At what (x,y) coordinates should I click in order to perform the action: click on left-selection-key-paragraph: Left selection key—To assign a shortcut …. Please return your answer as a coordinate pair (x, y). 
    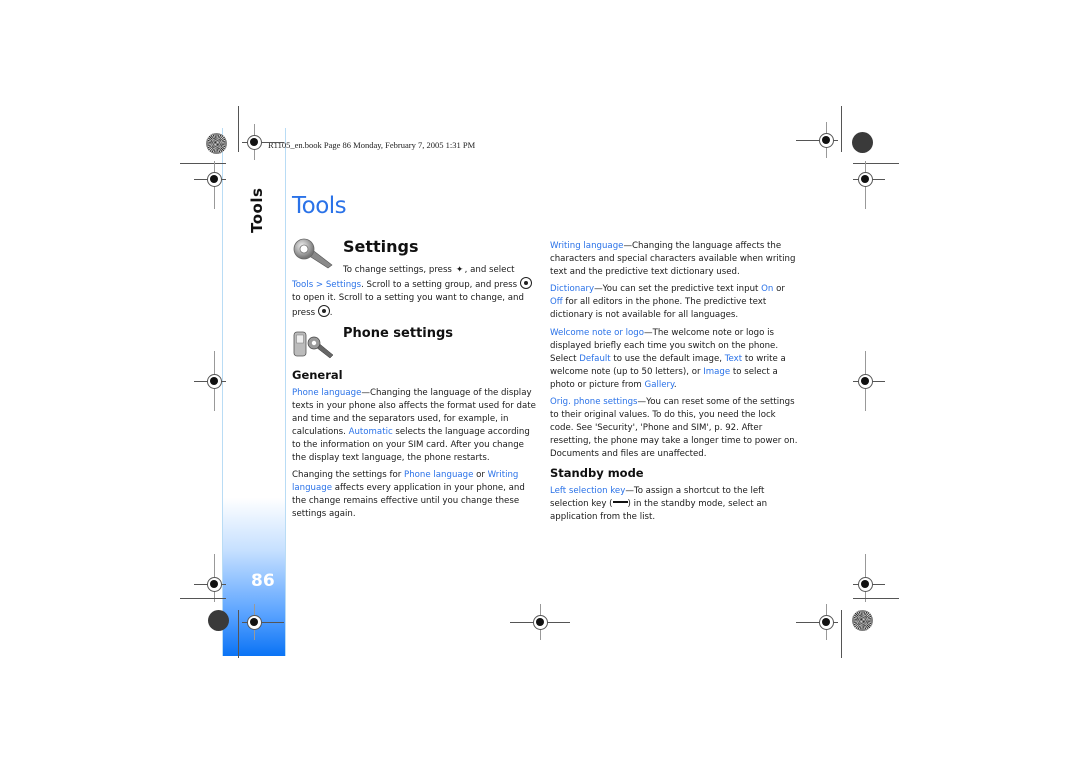
    Looking at the image, I should click on (659, 504).